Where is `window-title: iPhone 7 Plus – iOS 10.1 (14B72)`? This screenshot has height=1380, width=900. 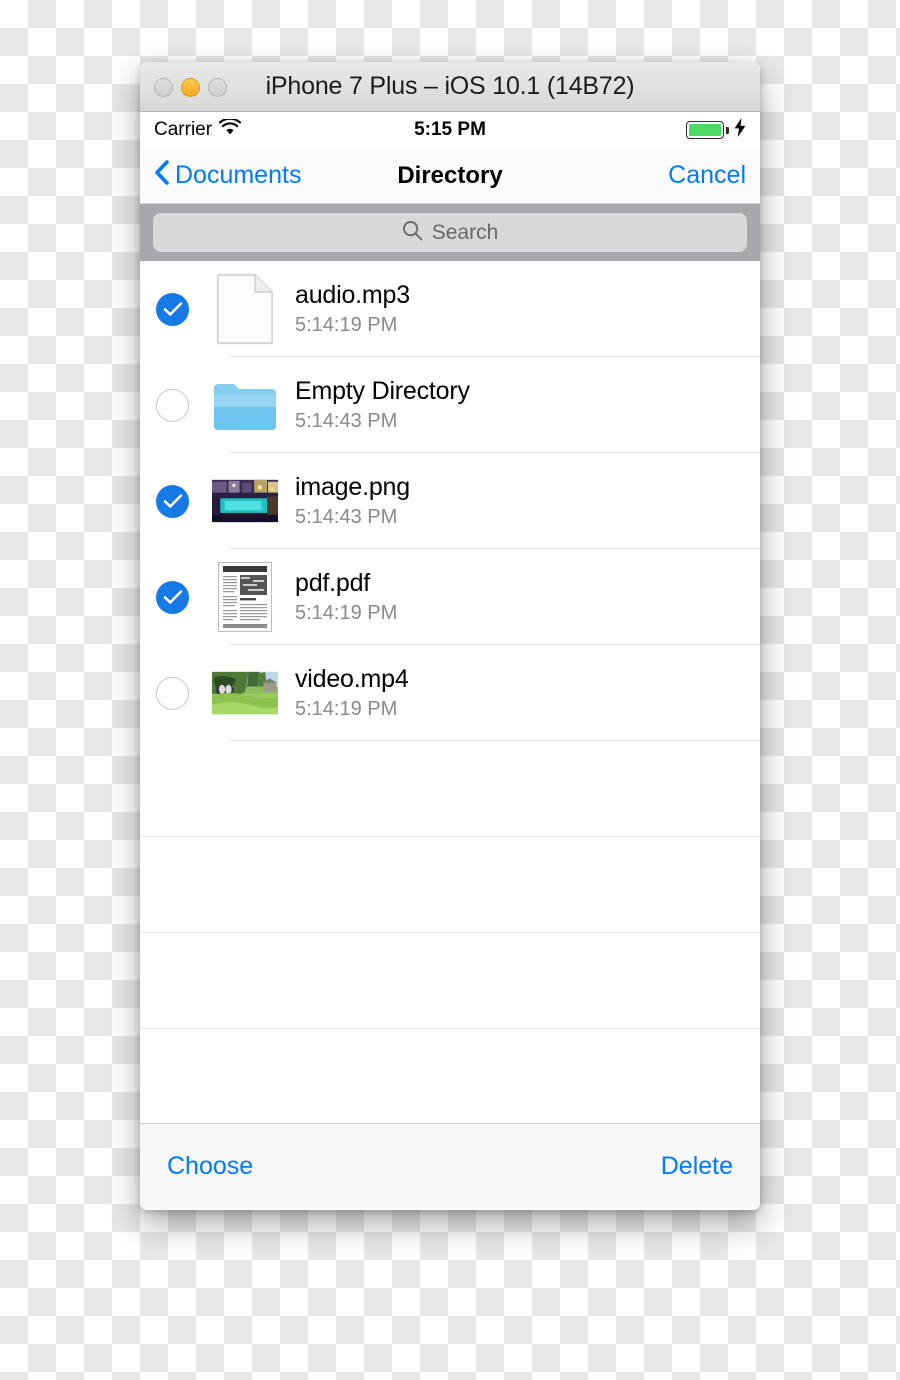 window-title: iPhone 7 Plus – iOS 10.1 (14B72) is located at coordinates (450, 86).